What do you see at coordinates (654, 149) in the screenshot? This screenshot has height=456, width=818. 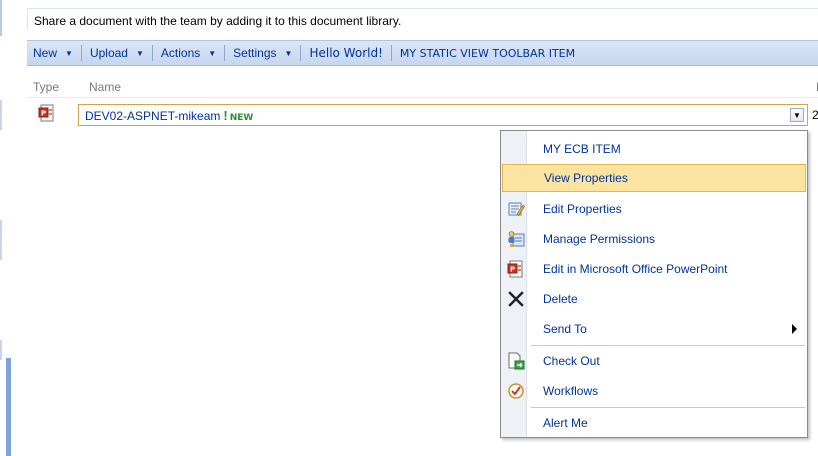 I see `menu-item-my-ecb-item: MY ECB ITEM` at bounding box center [654, 149].